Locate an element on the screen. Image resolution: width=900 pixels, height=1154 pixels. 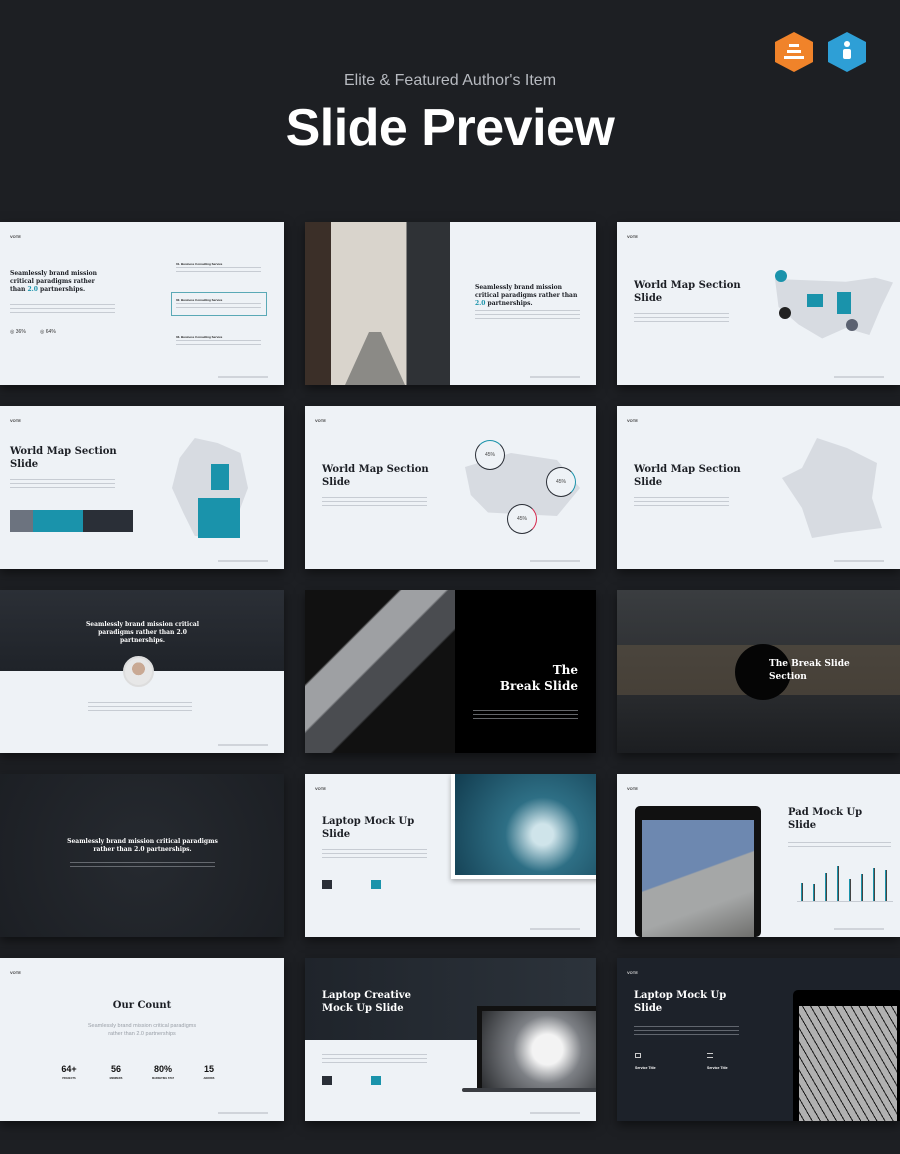
laptop-image is located at coordinates (536, 1047).